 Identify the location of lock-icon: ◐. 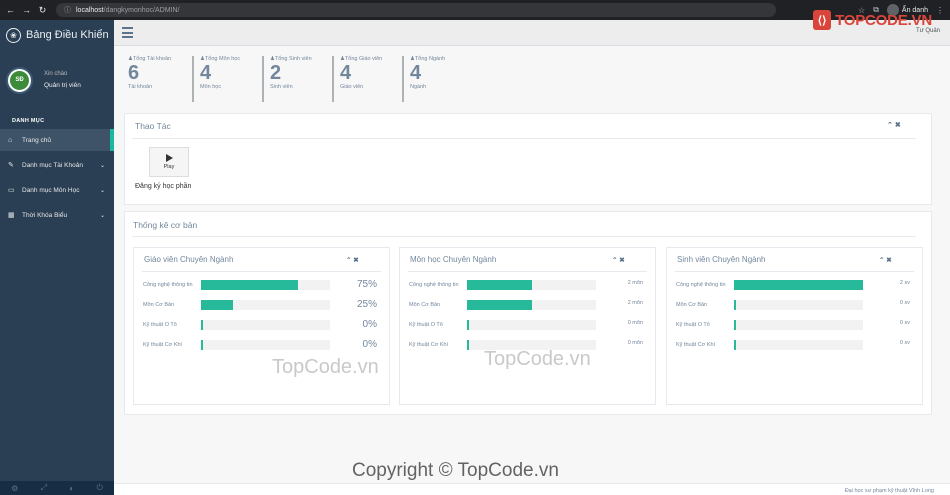
(71, 488).